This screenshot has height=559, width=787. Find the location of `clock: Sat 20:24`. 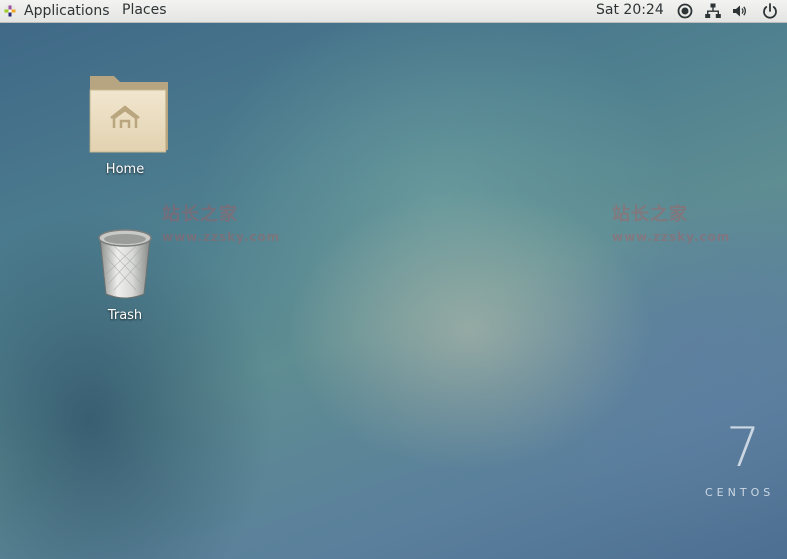

clock: Sat 20:24 is located at coordinates (630, 10).